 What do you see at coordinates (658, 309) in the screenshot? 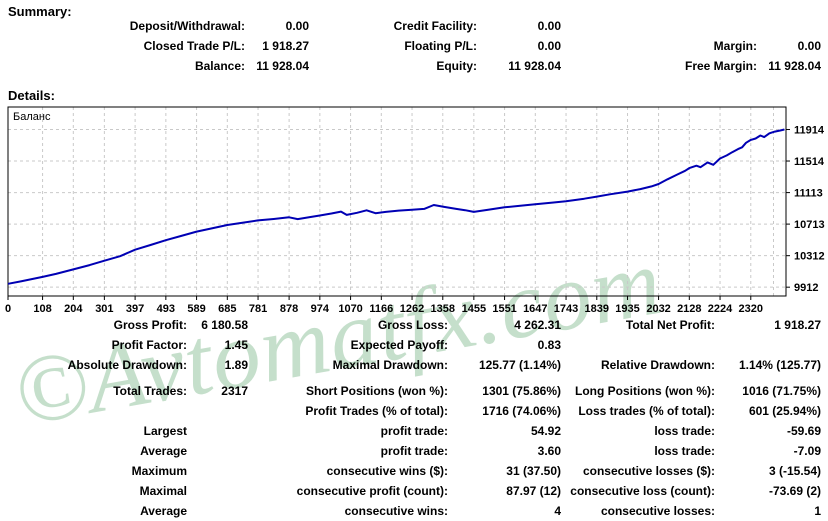
I see `x-axis-tick-label: 2032` at bounding box center [658, 309].